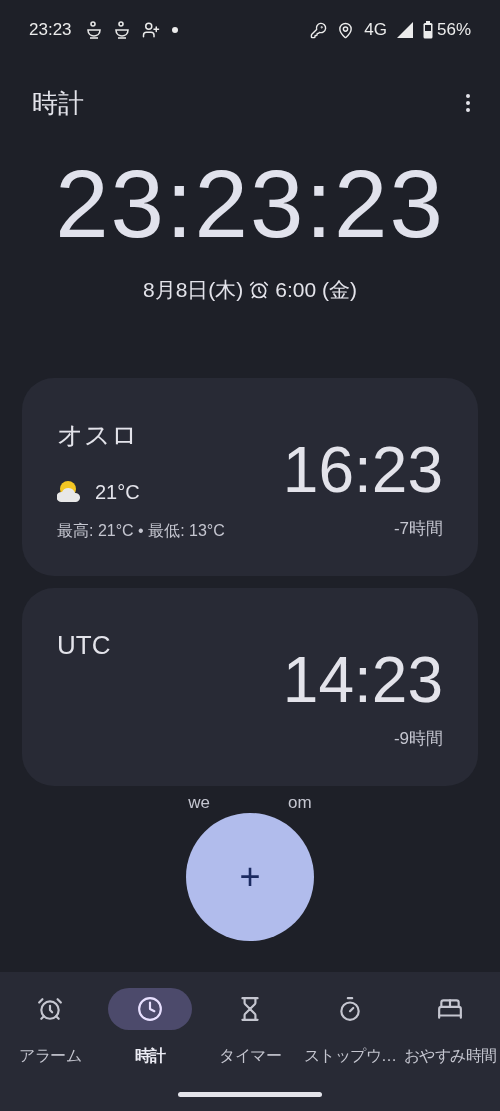  I want to click on add-city-button: +, so click(250, 876).